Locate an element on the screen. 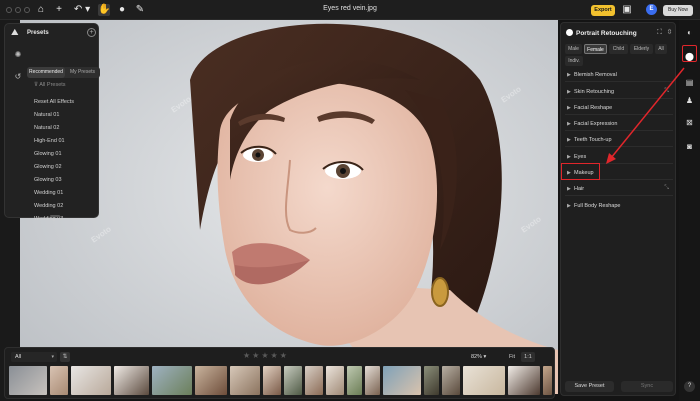 Image resolution: width=700 pixels, height=401 pixels. avatar: E is located at coordinates (651, 9).